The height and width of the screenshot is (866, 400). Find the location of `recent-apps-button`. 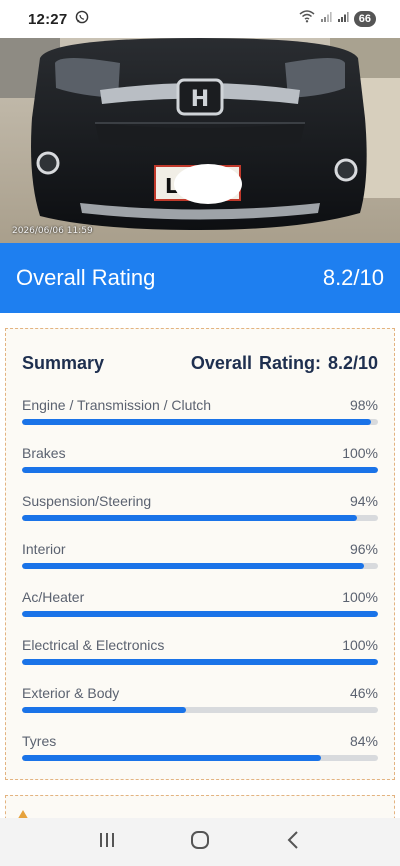

recent-apps-button is located at coordinates (107, 842).